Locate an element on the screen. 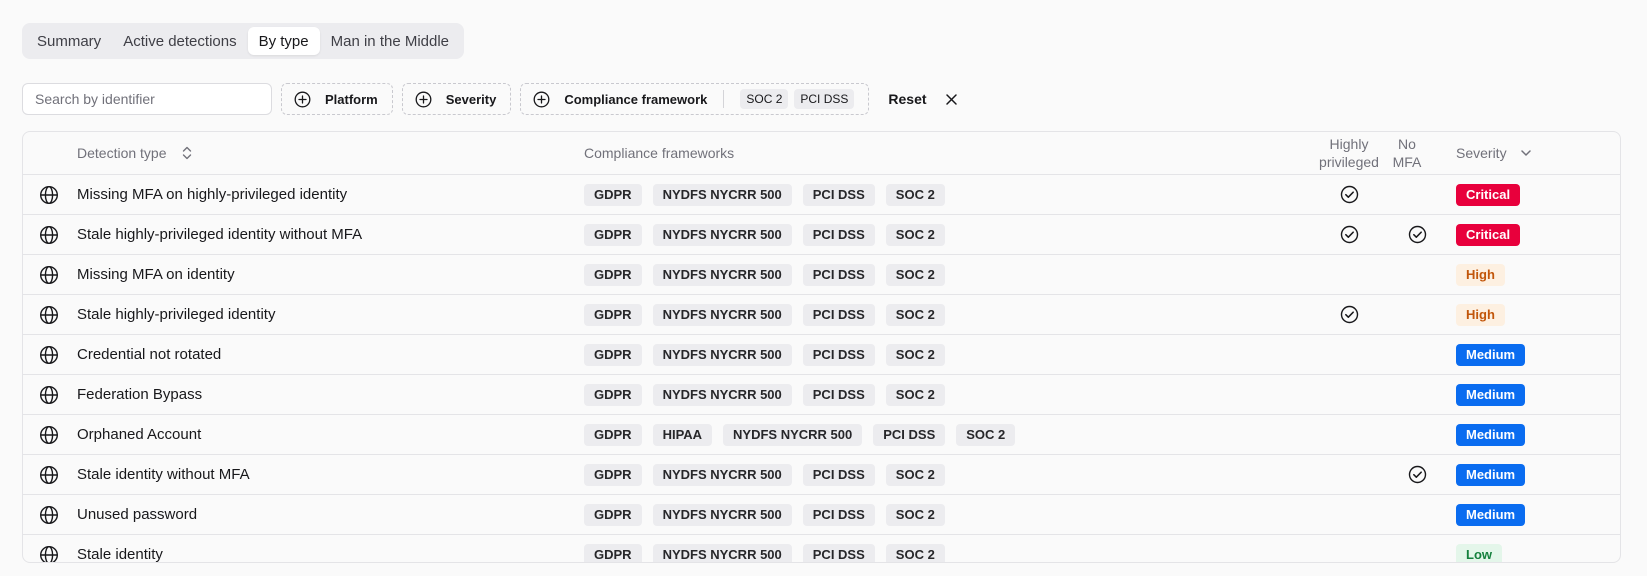 The image size is (1647, 576). detection-type-name: Stale identity without MFA is located at coordinates (163, 474).